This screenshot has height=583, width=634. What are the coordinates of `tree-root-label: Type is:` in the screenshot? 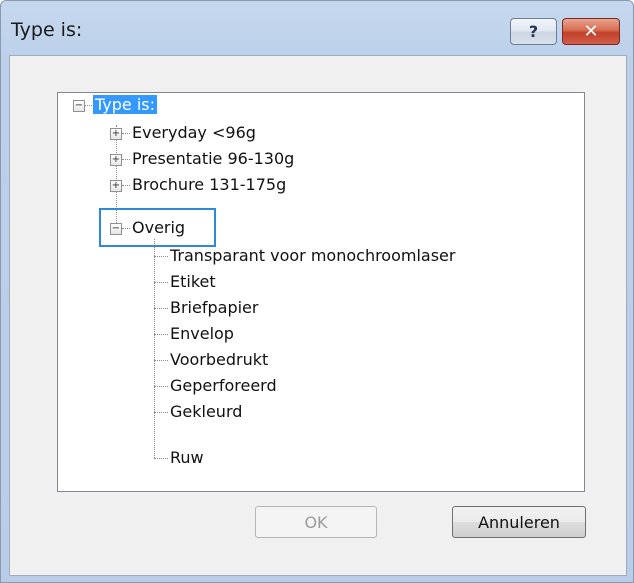 It's located at (125, 104).